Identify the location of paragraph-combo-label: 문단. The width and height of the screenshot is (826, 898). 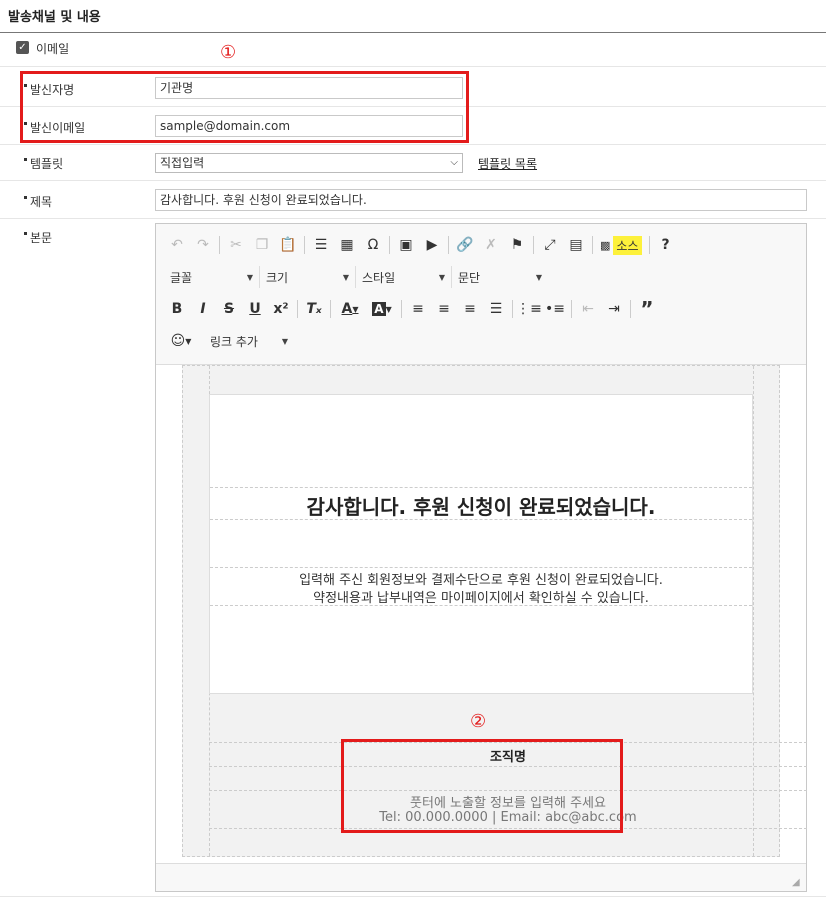
(469, 277).